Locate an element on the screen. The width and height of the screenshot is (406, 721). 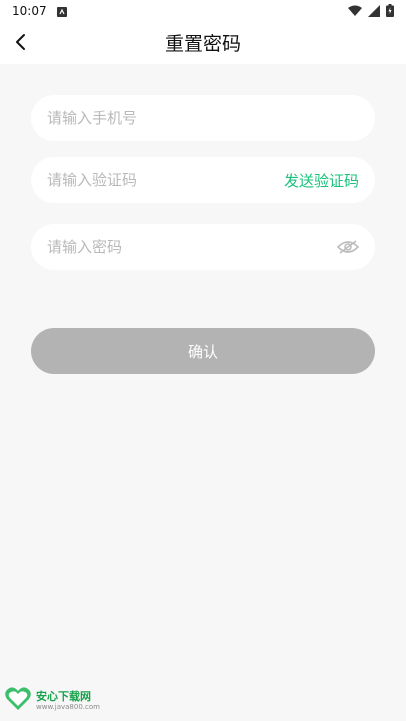
code-input is located at coordinates (165, 180).